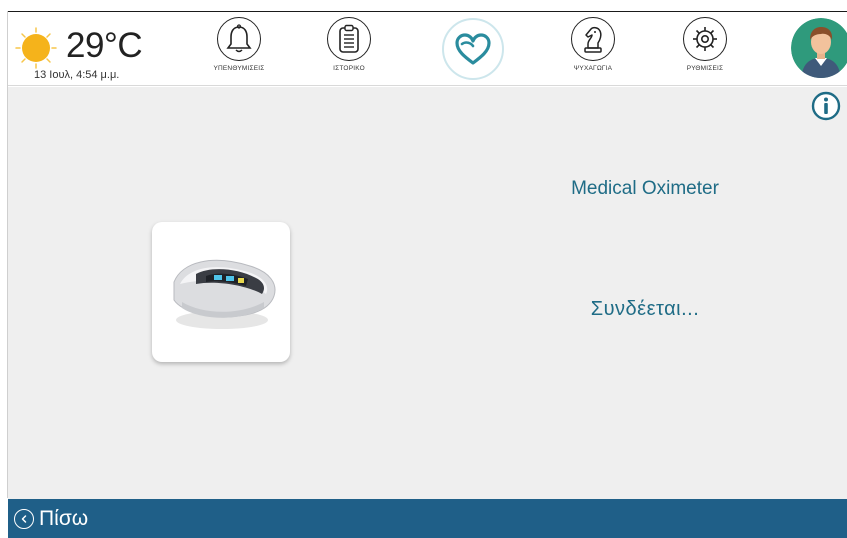 The width and height of the screenshot is (847, 538). I want to click on temperature: 29°C, so click(104, 45).